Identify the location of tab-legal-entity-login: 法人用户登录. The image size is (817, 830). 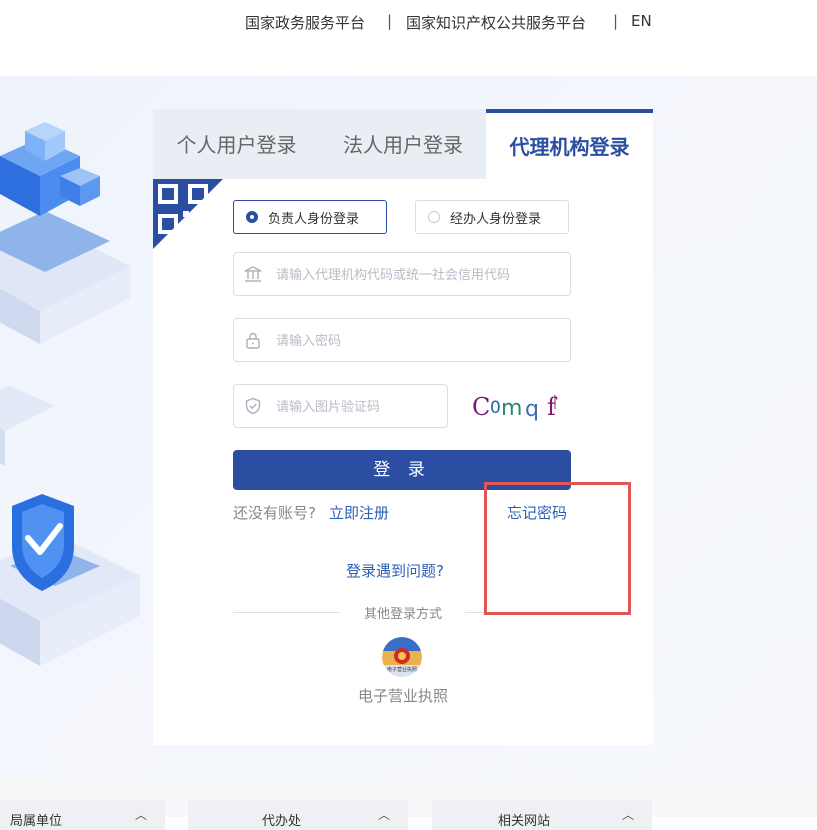
(403, 144).